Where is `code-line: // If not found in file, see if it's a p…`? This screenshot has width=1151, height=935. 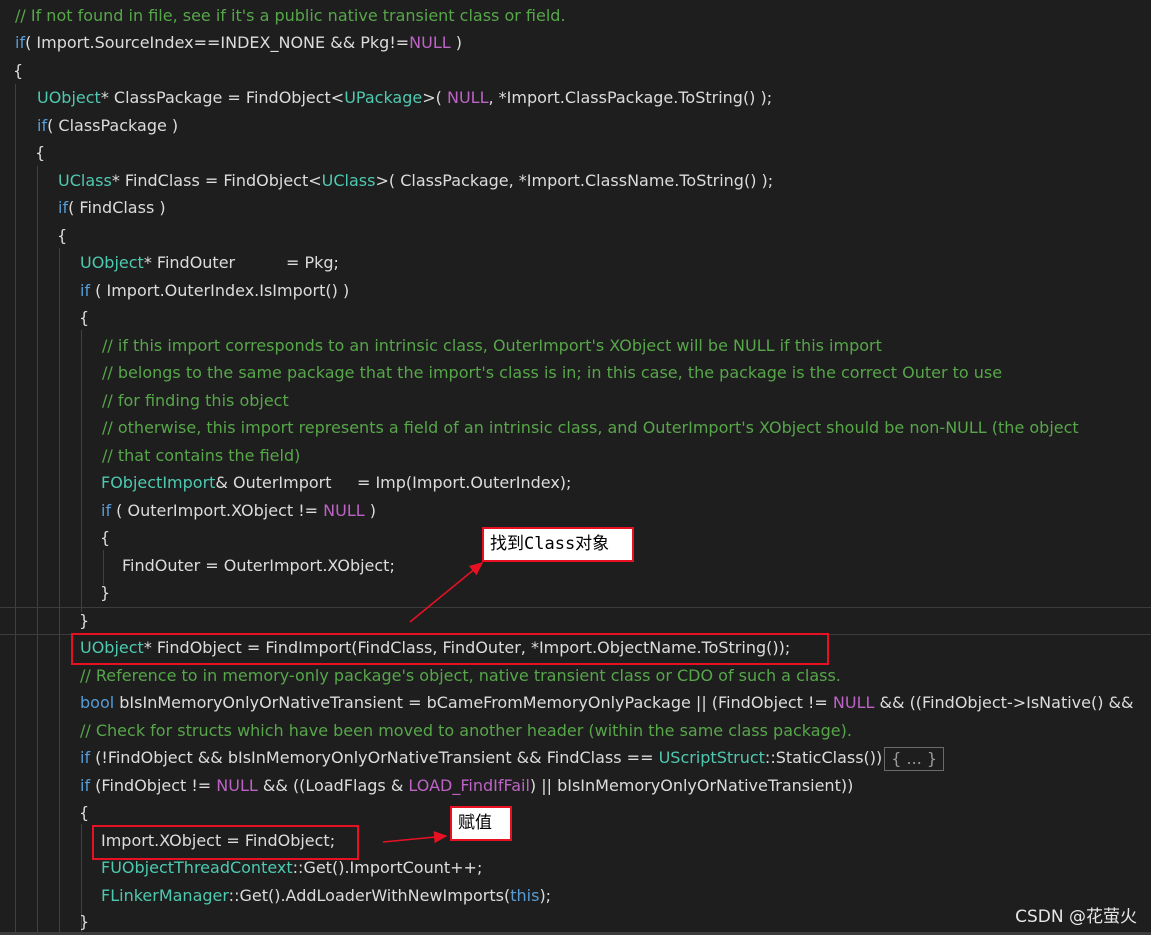
code-line: // If not found in file, see if it's a p… is located at coordinates (290, 15).